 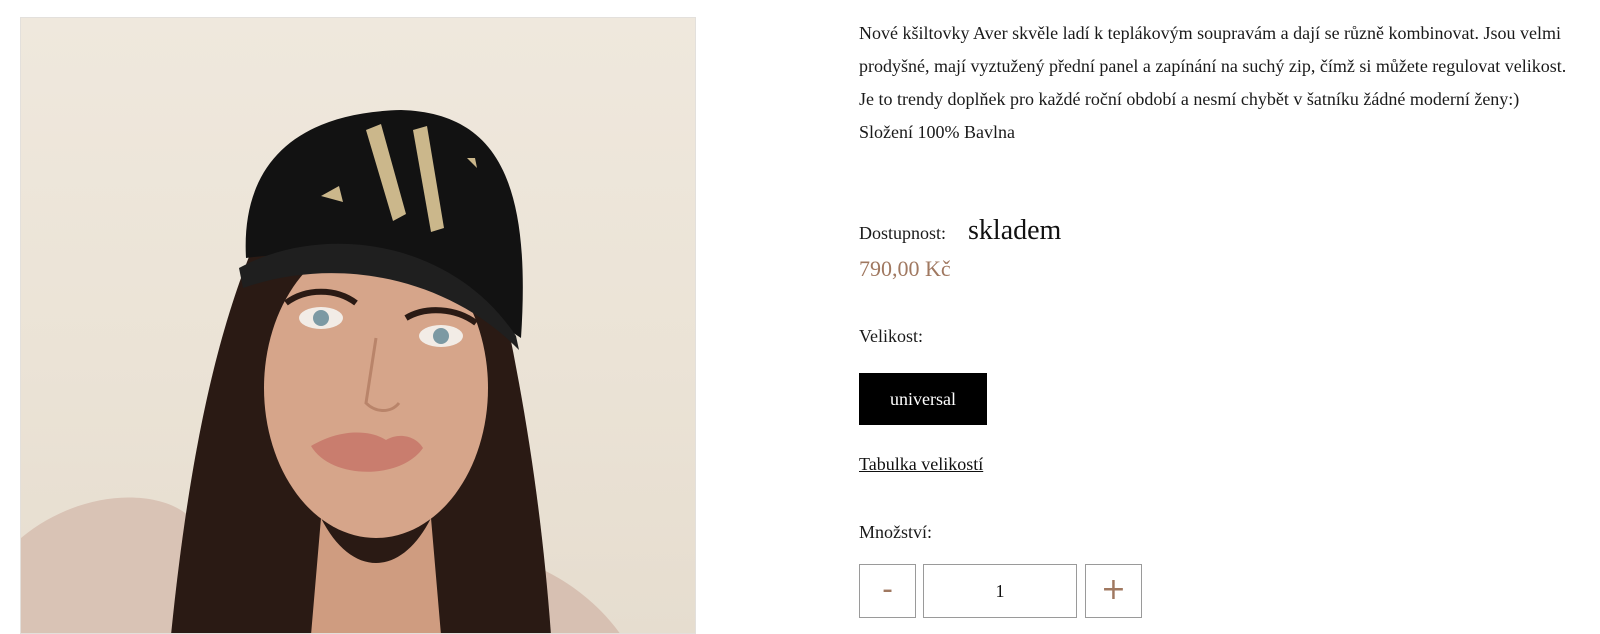 I want to click on availability-row: Dostupnost: skladem, so click(x=960, y=231).